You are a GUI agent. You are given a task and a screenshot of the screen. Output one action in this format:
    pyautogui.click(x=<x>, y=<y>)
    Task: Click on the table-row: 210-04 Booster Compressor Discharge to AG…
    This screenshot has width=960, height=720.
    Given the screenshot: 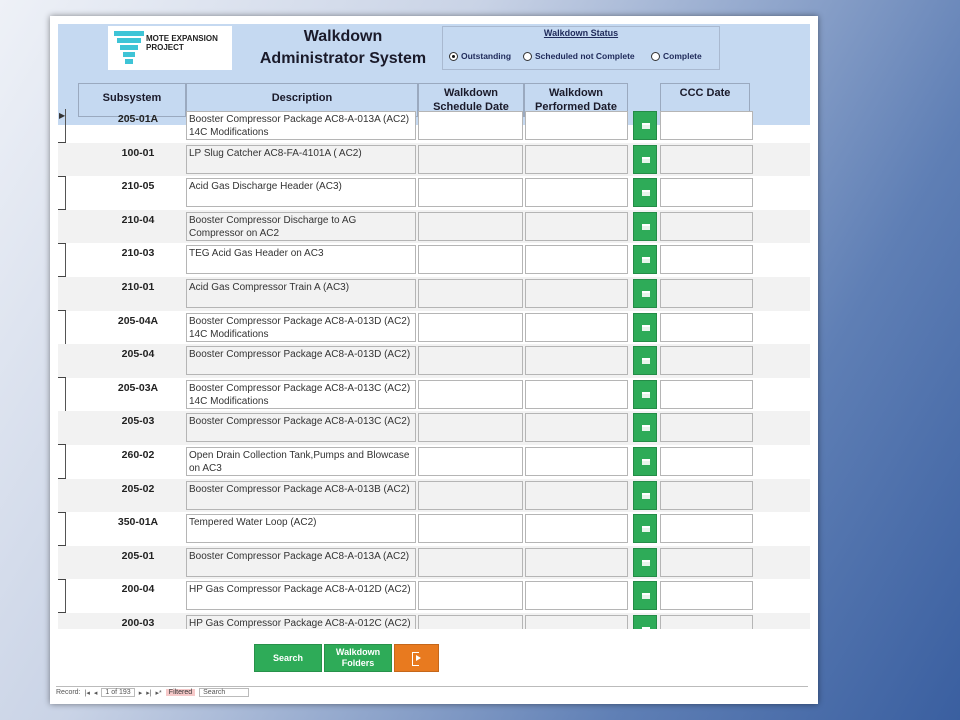 What is the action you would take?
    pyautogui.click(x=434, y=226)
    